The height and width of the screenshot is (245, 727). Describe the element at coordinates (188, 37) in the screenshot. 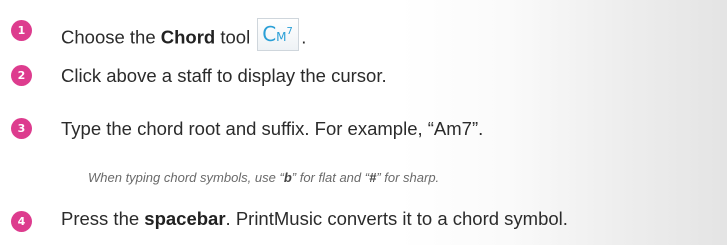

I see `chord-tool-name: Chord` at that location.